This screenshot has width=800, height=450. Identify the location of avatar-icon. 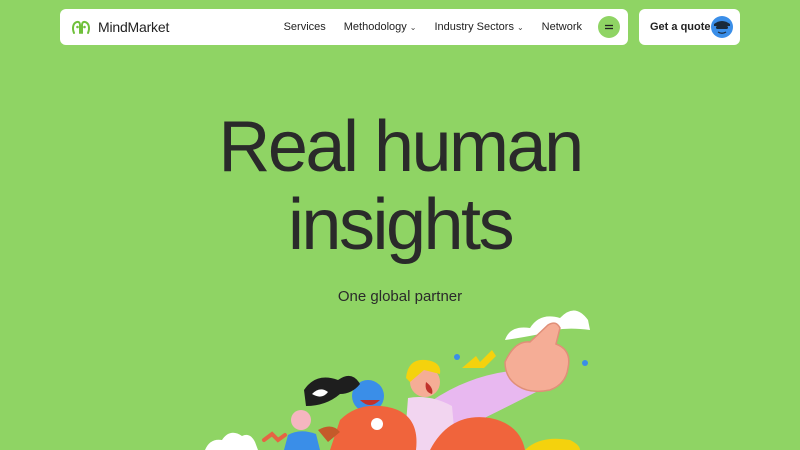
(722, 27).